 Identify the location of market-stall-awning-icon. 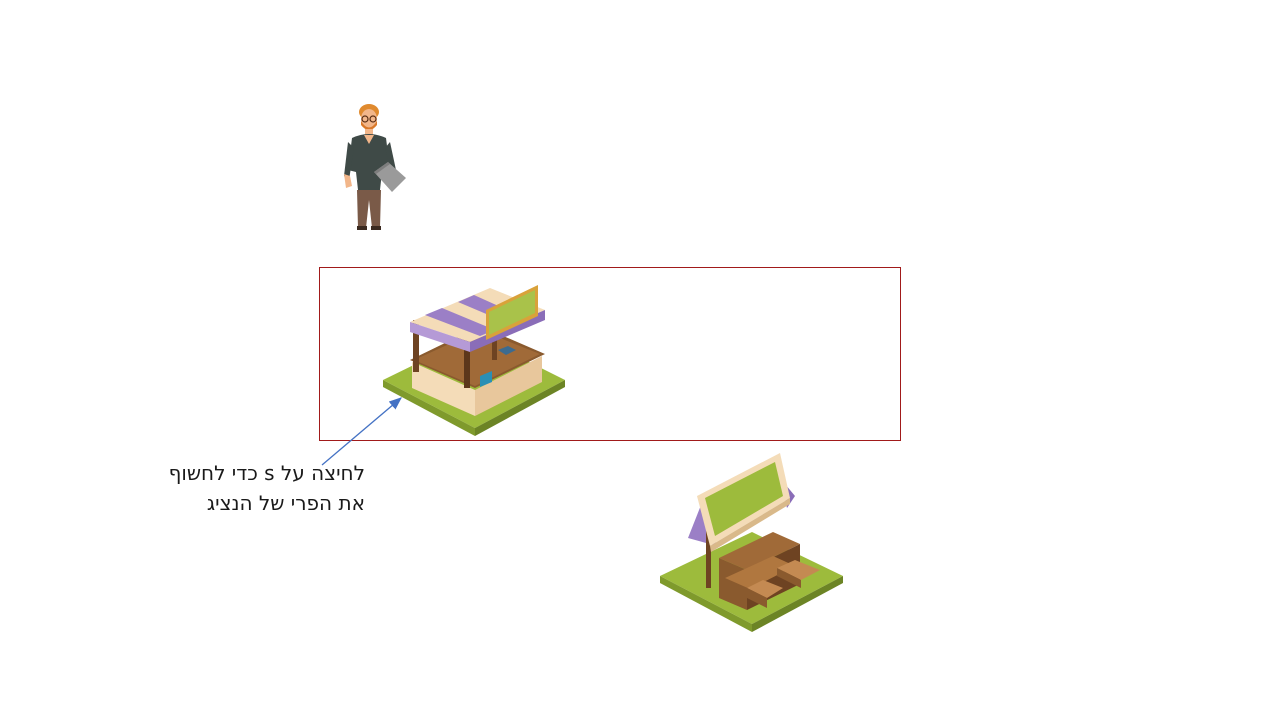
(475, 362).